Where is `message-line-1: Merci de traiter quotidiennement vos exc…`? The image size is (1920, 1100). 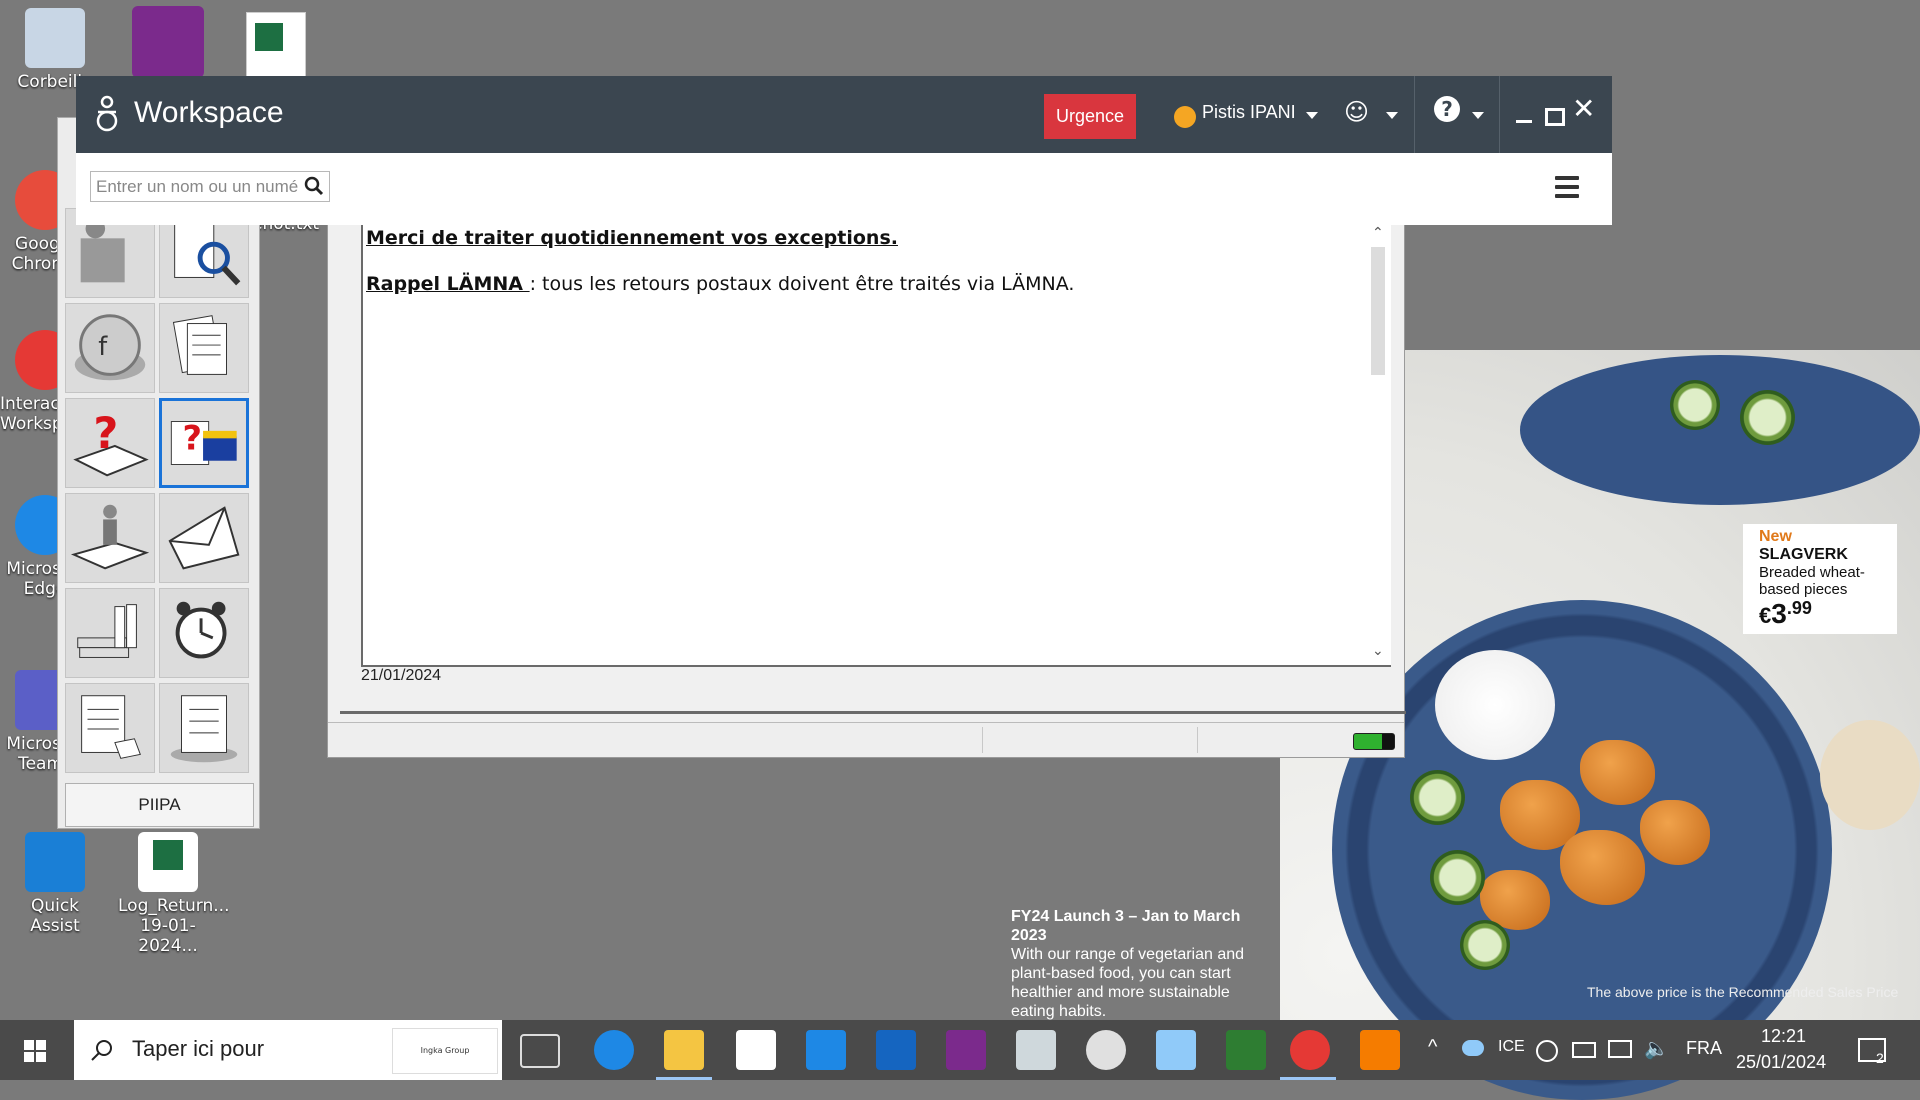 message-line-1: Merci de traiter quotidiennement vos exc… is located at coordinates (632, 238).